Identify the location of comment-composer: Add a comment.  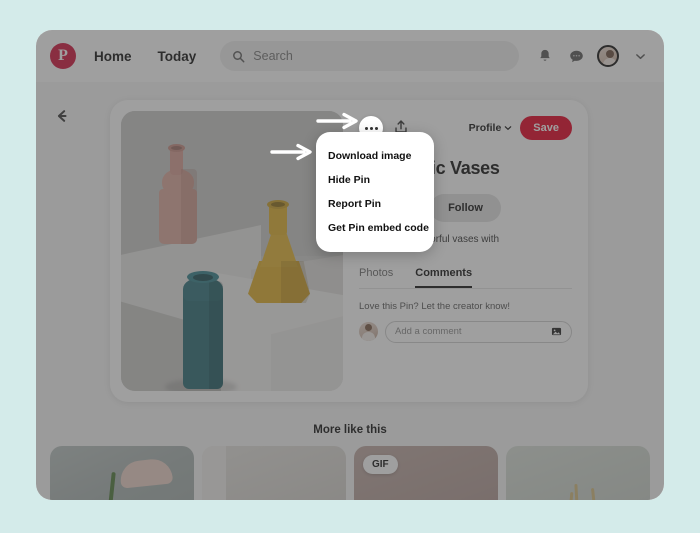
(465, 331).